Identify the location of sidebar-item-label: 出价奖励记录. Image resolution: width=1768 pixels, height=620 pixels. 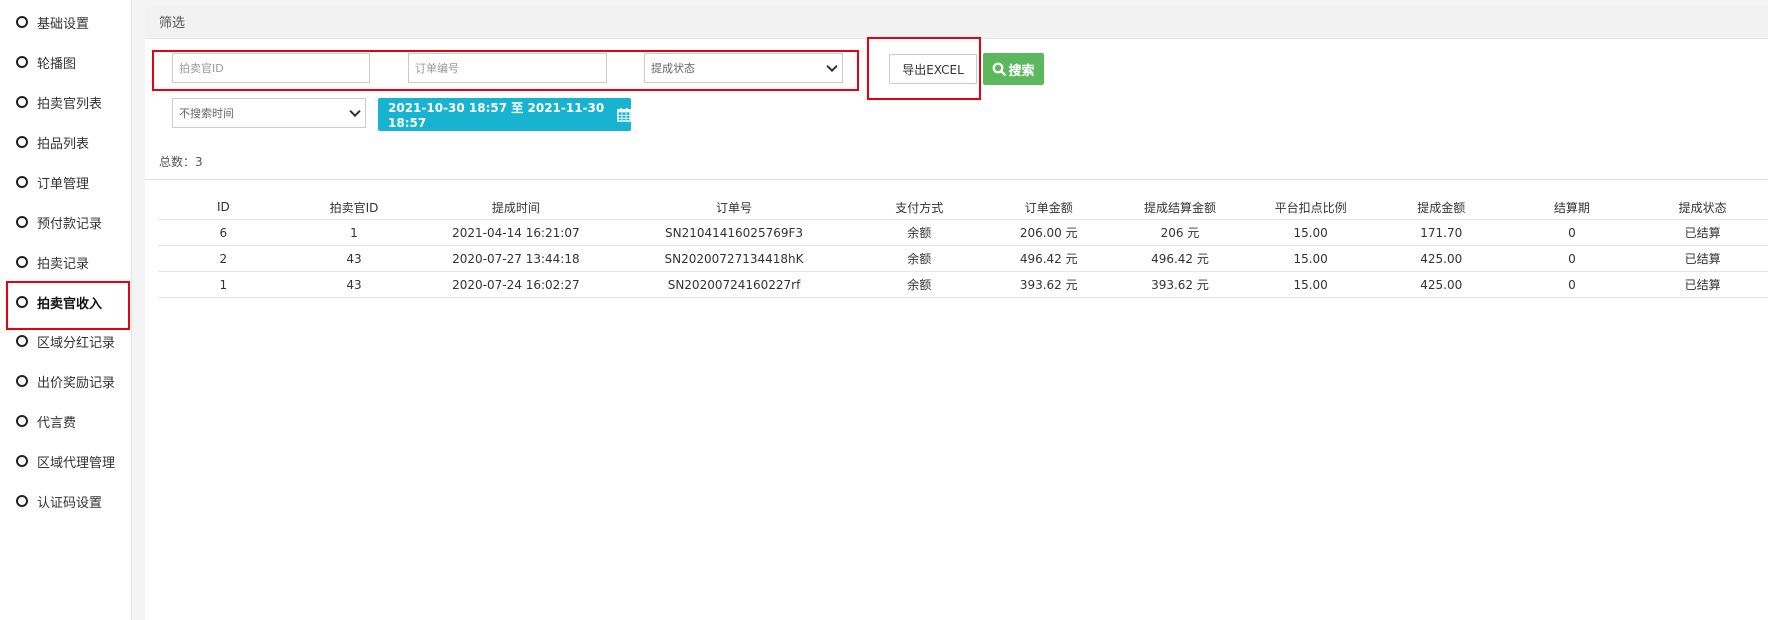
(76, 383).